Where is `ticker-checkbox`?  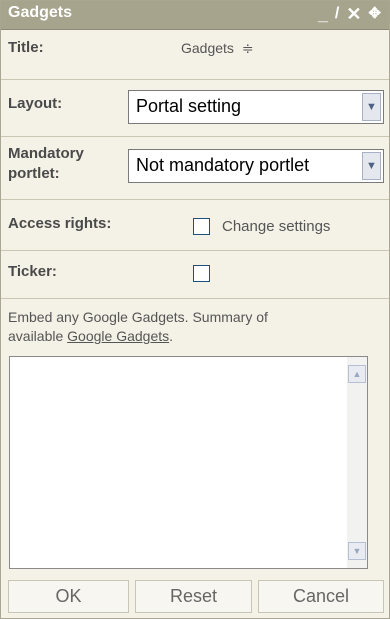
ticker-checkbox is located at coordinates (201, 273).